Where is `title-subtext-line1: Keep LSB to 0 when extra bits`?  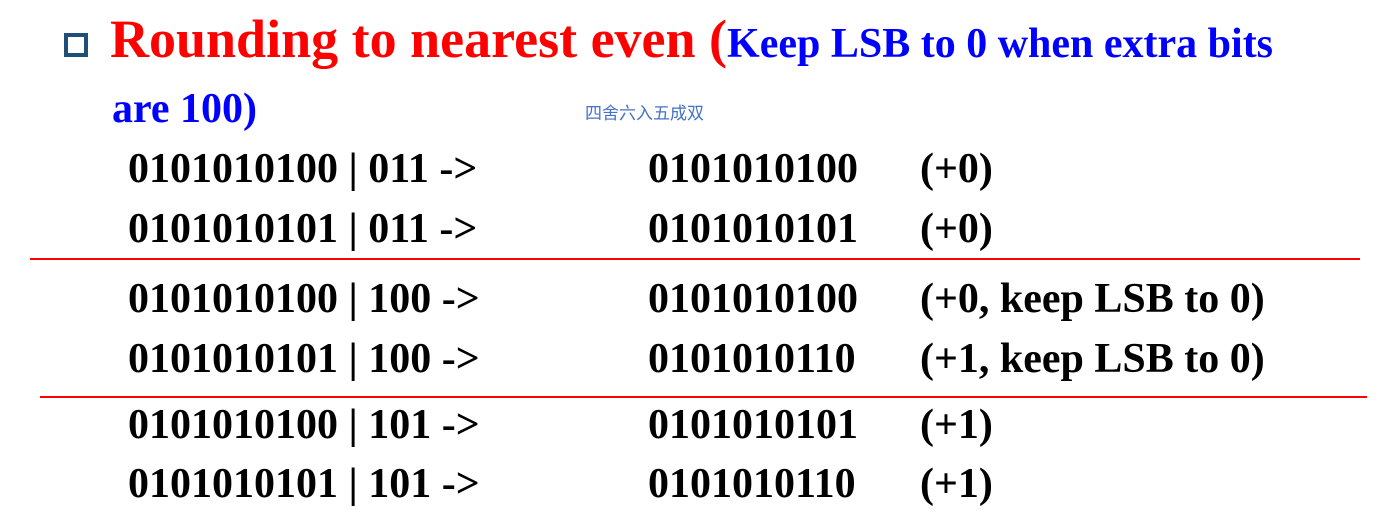
title-subtext-line1: Keep LSB to 0 when extra bits is located at coordinates (1000, 44).